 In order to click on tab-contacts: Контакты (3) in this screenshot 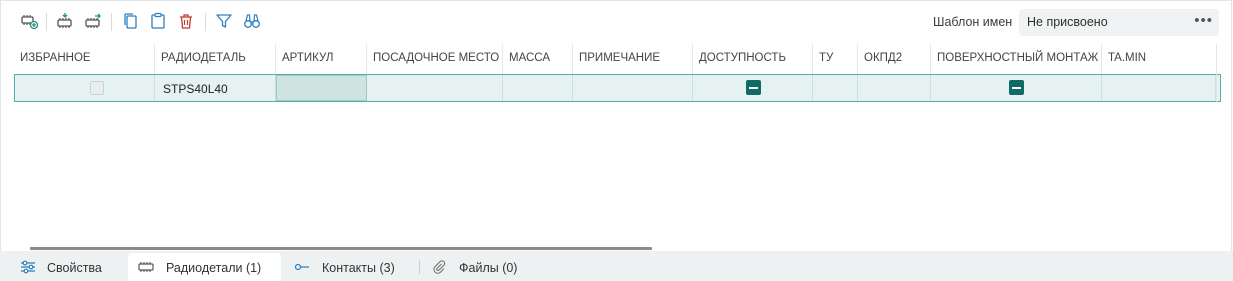, I will do `click(351, 267)`.